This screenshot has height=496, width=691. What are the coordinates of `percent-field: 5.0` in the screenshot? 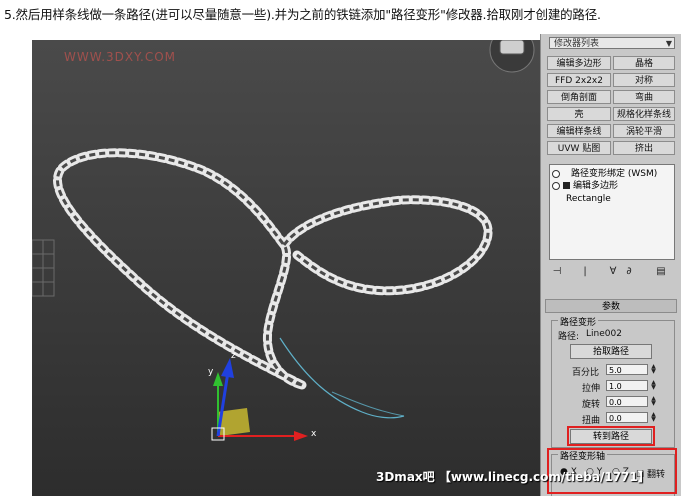 It's located at (627, 369).